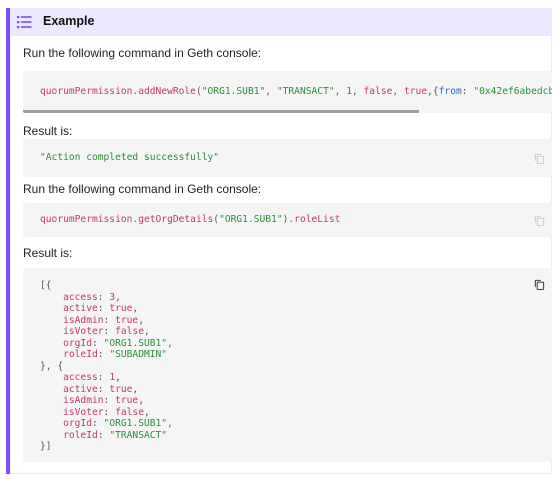 The height and width of the screenshot is (479, 554). I want to click on admonition-title-bar: Example, so click(281, 22).